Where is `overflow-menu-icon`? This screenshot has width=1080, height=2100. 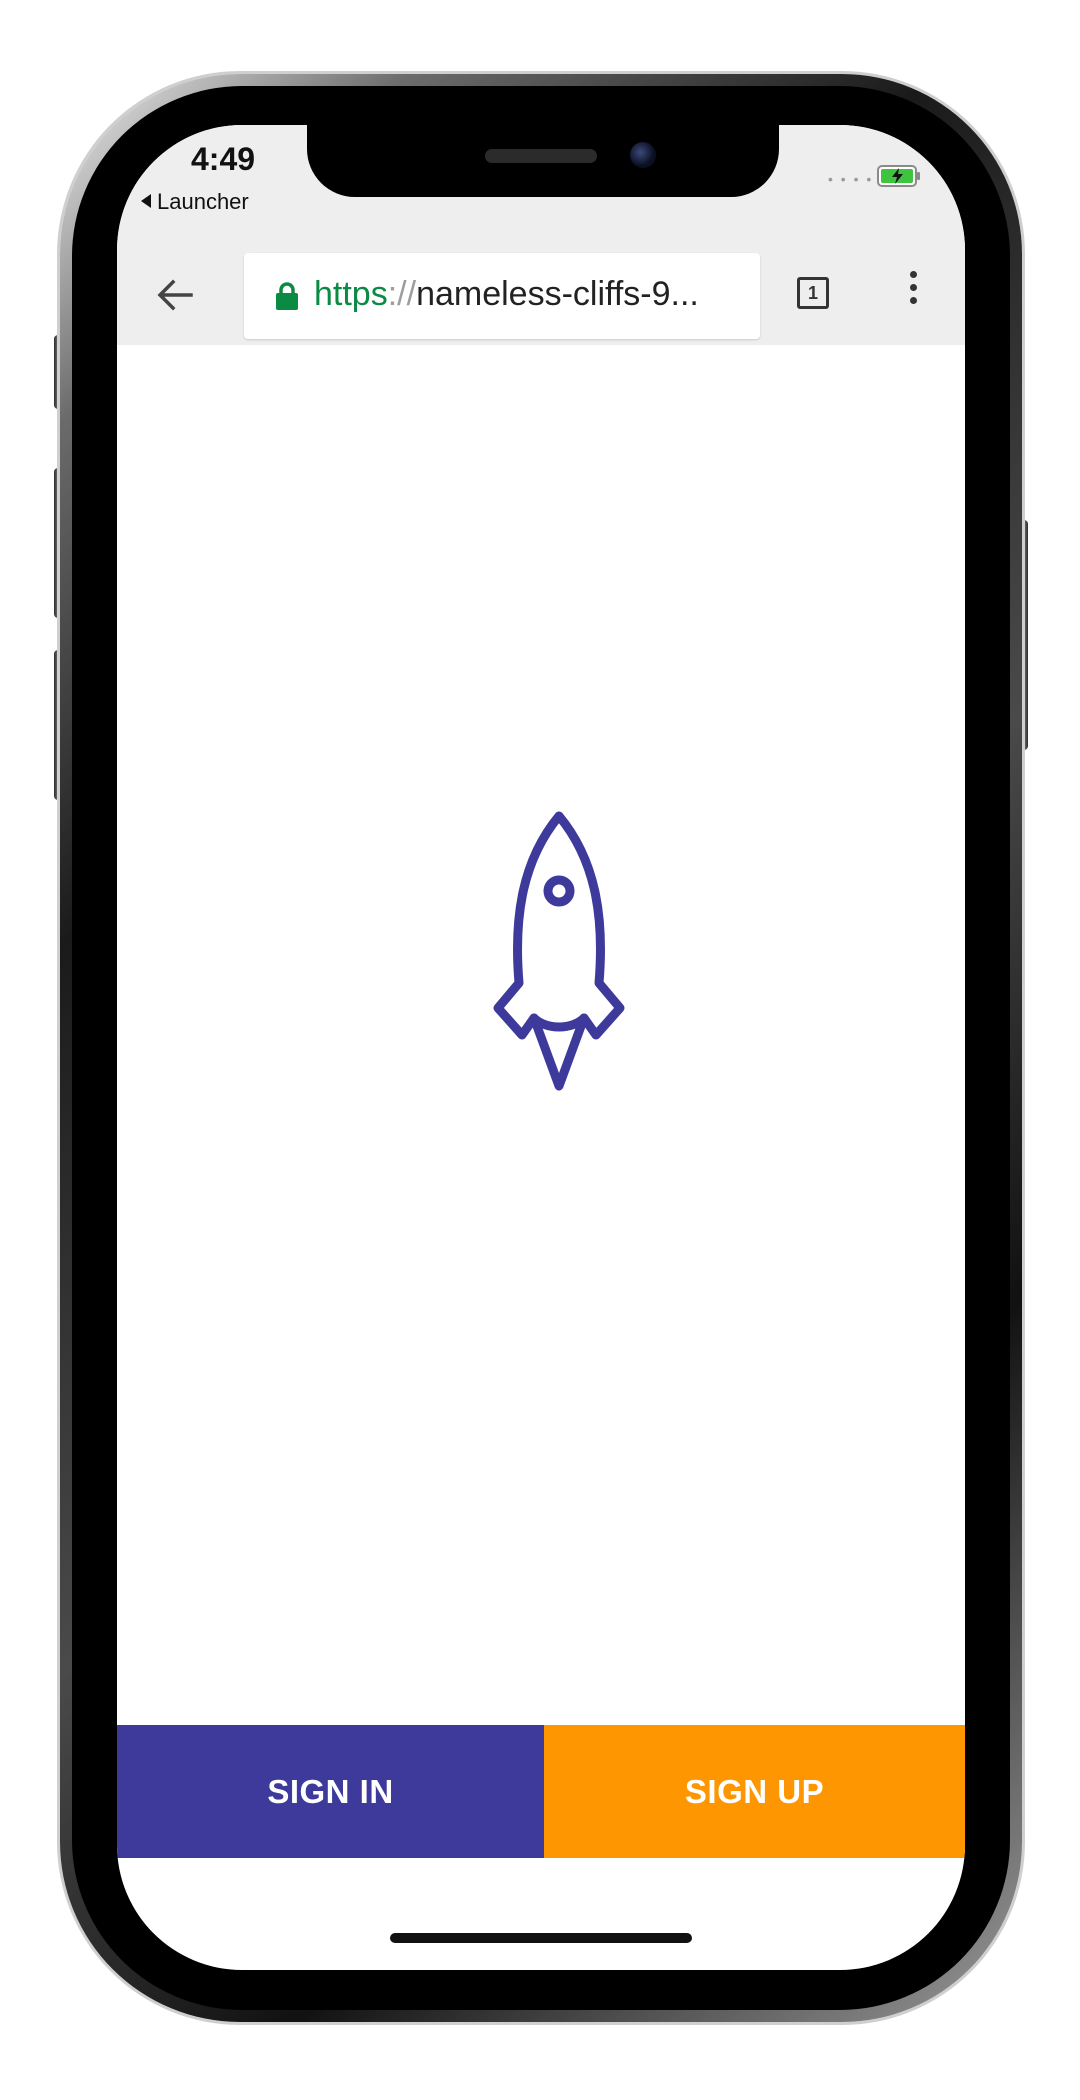
overflow-menu-icon is located at coordinates (913, 293).